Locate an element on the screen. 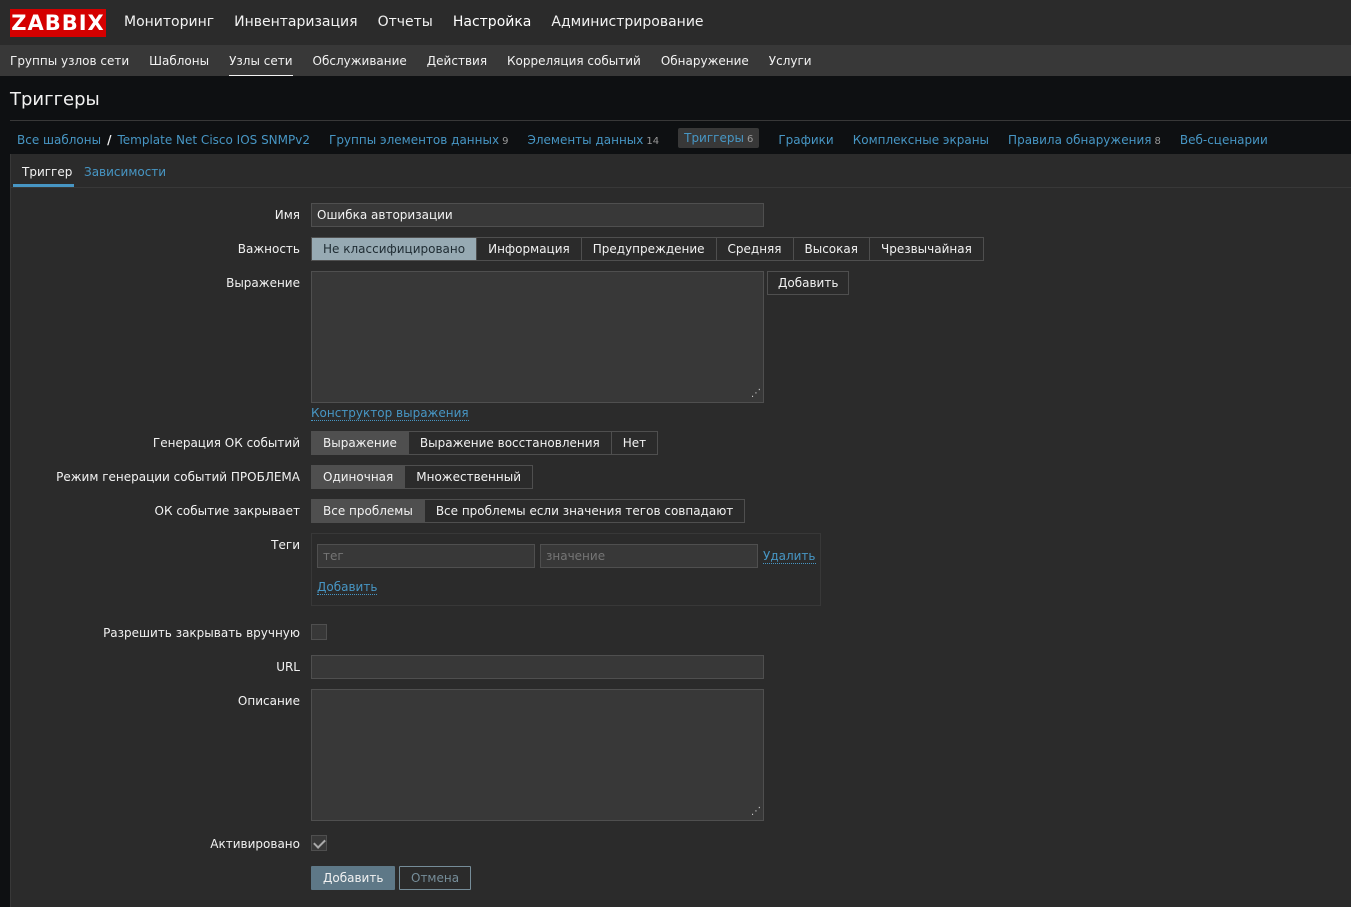 The width and height of the screenshot is (1351, 907). severity-average: Средняя is located at coordinates (755, 249).